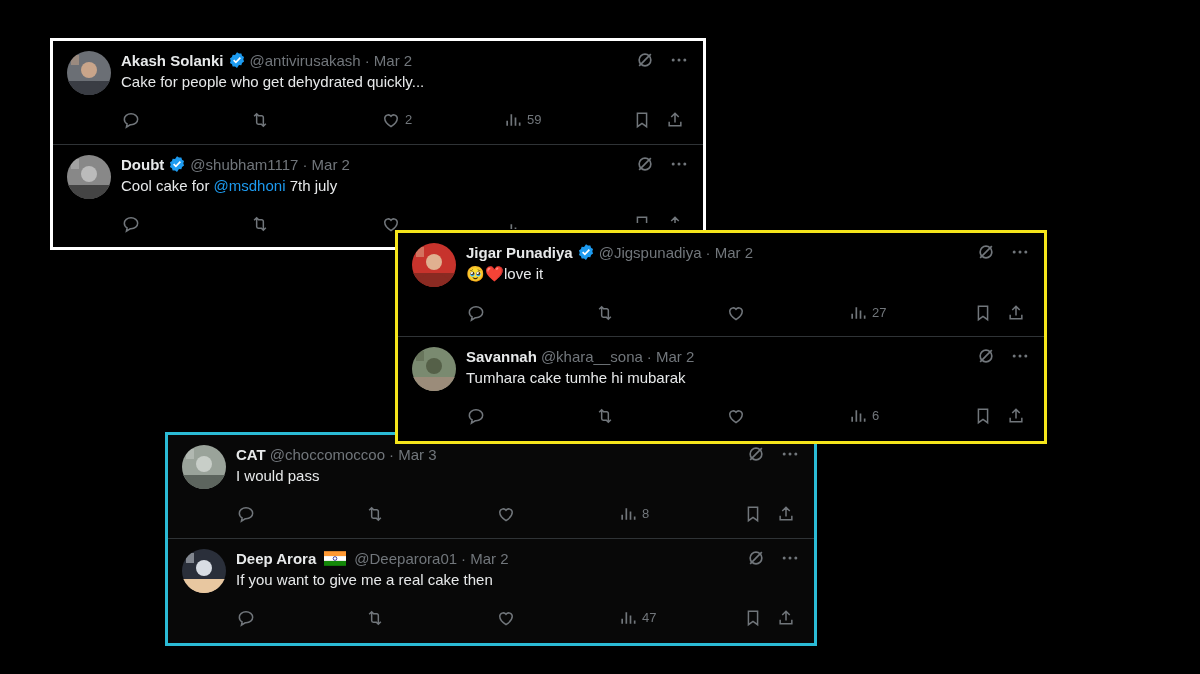 This screenshot has width=1200, height=674. I want to click on view-count: 6, so click(876, 416).